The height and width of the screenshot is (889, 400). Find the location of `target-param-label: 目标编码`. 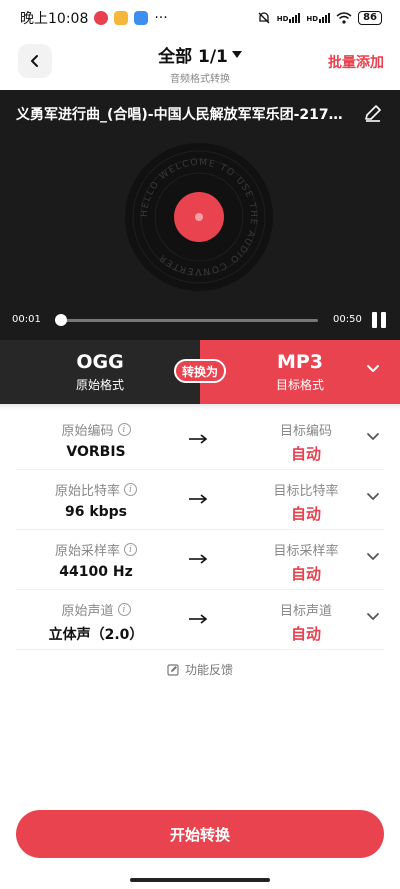

target-param-label: 目标编码 is located at coordinates (305, 431).